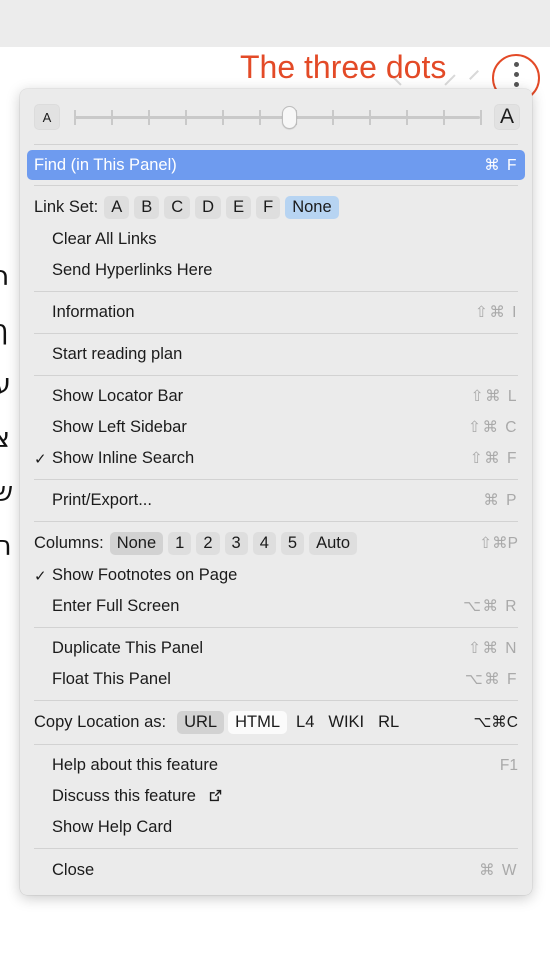  What do you see at coordinates (180, 543) in the screenshot?
I see `columns-option-1: 1` at bounding box center [180, 543].